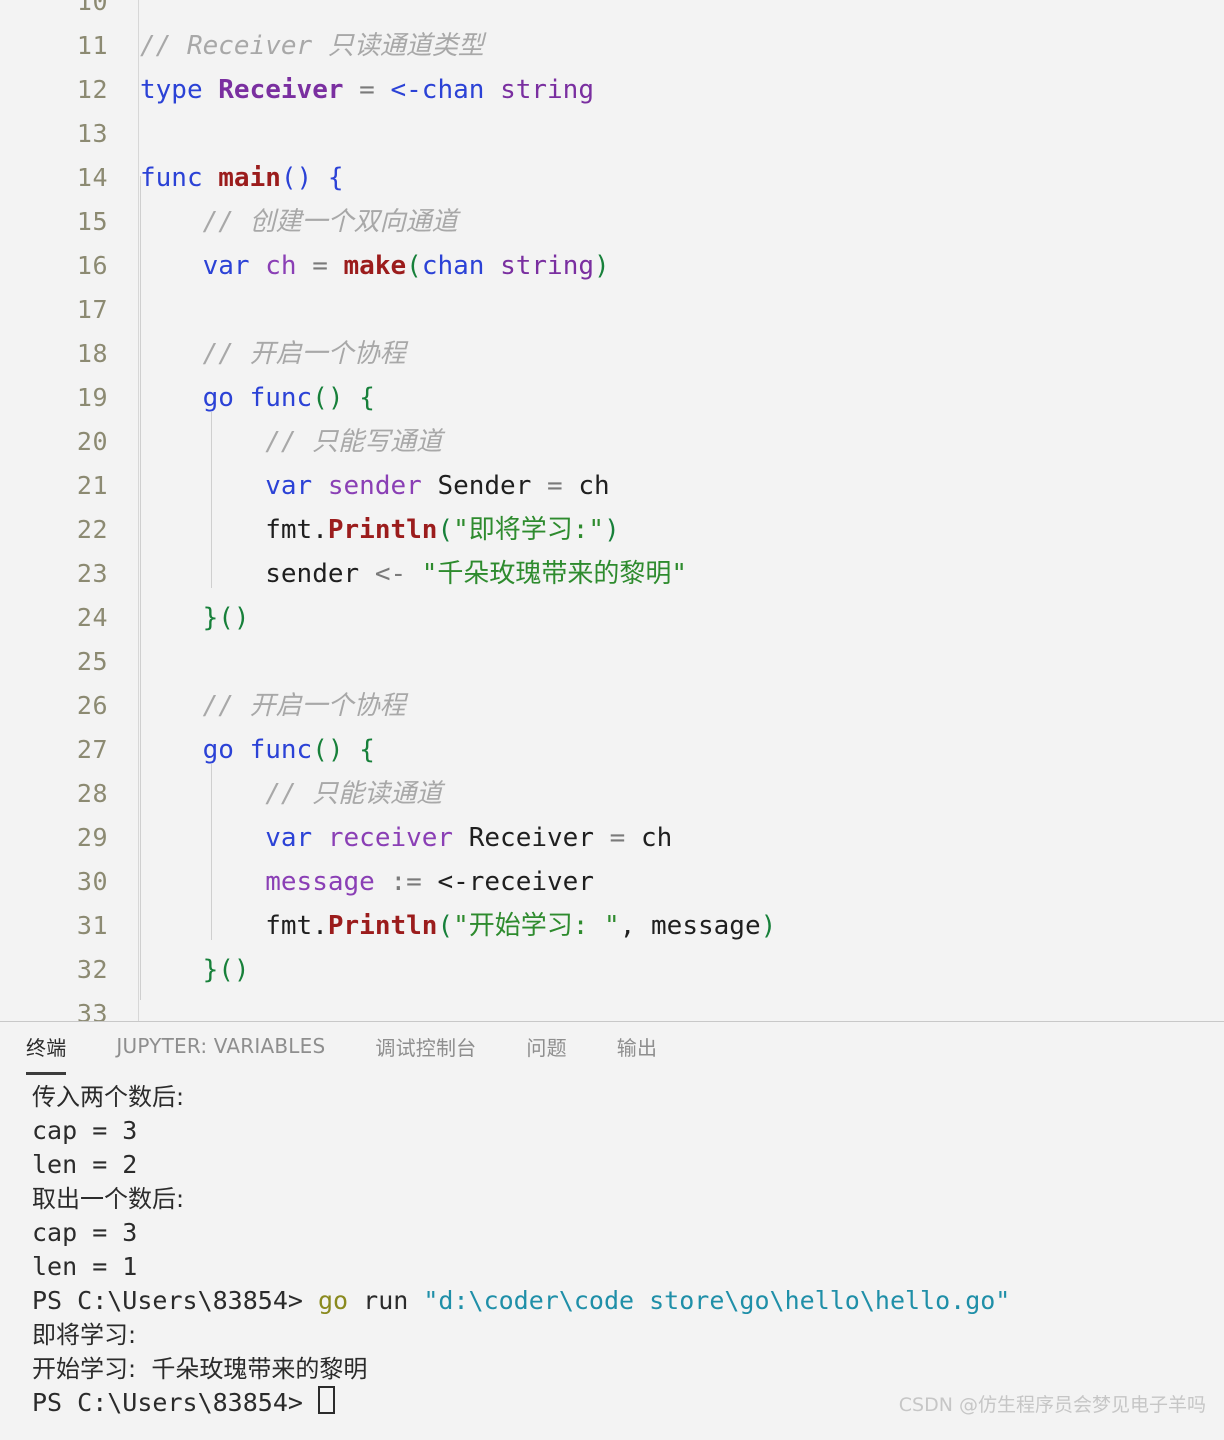 The image size is (1224, 1440). I want to click on line-number: 24, so click(92, 617).